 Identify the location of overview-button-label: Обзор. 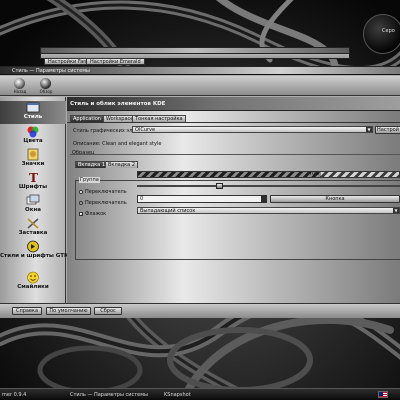
(46, 91).